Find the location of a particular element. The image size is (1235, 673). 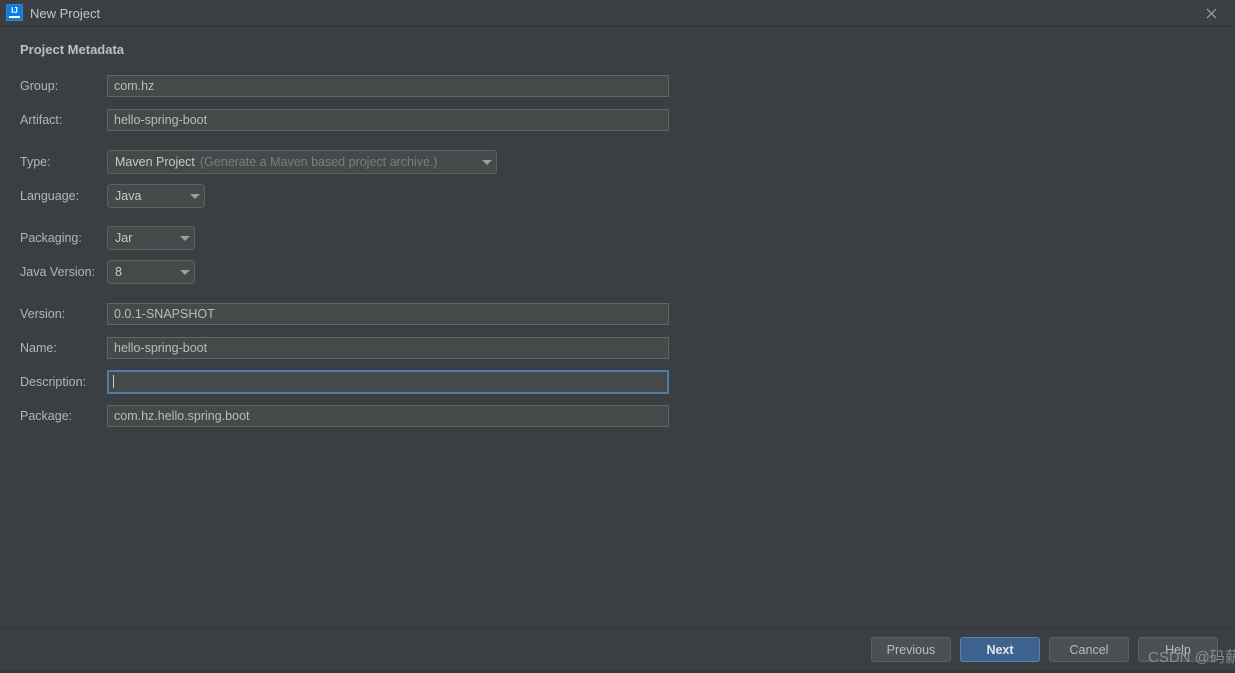

java-version-label: Java Version: is located at coordinates (58, 272).